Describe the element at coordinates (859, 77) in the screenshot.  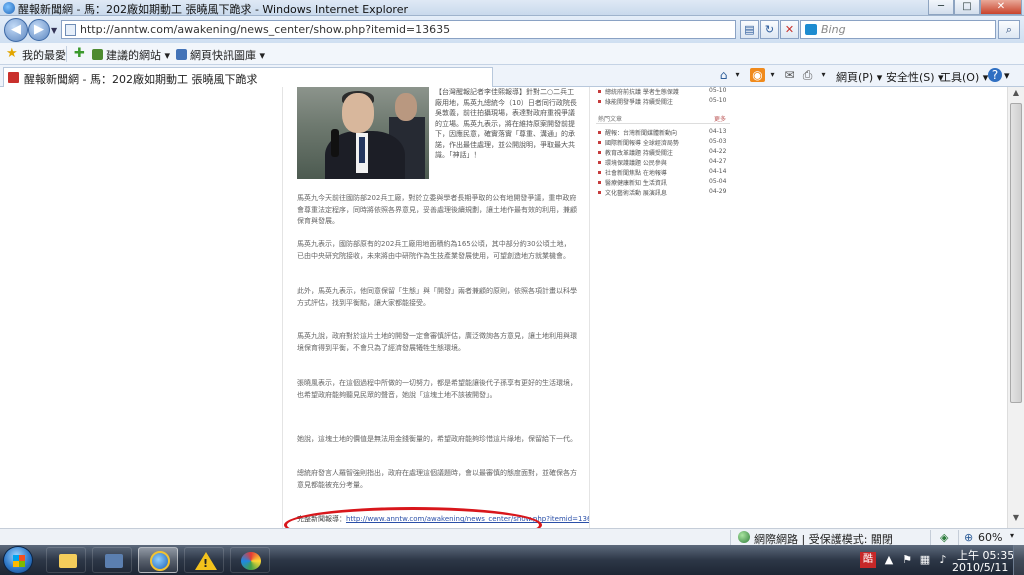
I see `page-menu: 網頁(P) ▾` at that location.